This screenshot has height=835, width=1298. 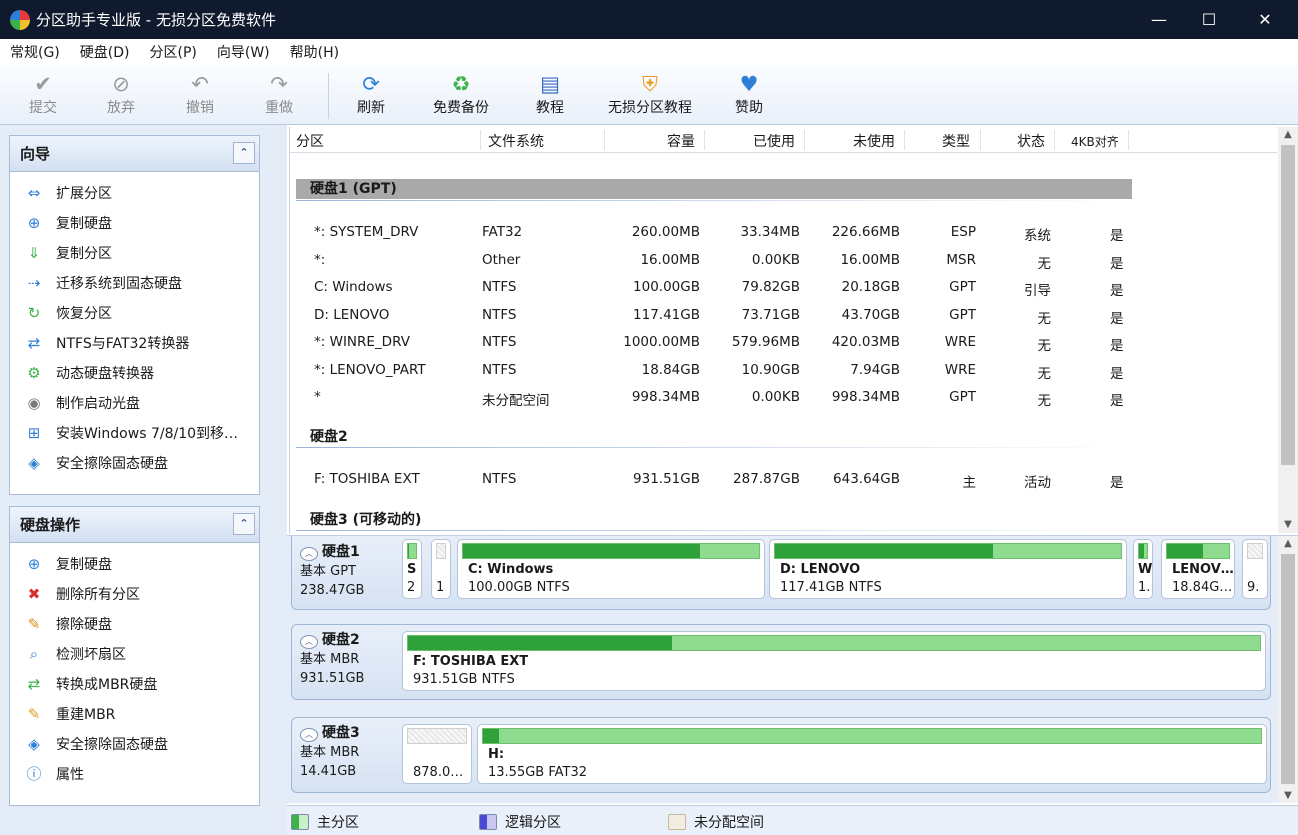 I want to click on discard-button: ⊘ 放弃, so click(x=121, y=96).